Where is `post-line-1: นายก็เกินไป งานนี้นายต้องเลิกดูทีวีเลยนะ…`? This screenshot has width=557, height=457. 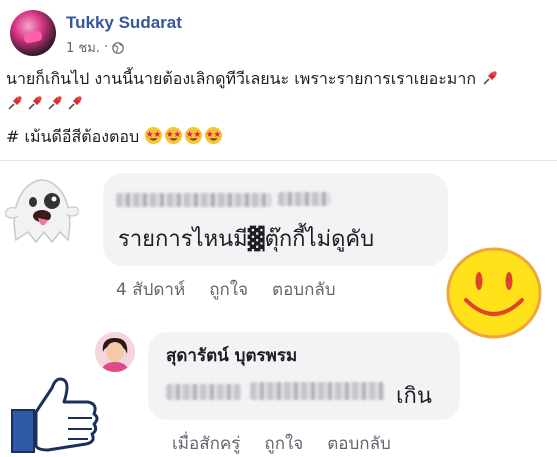
post-line-1: นายก็เกินไป งานนี้นายต้องเลิกดูทีวีเลยนะ… is located at coordinates (278, 78).